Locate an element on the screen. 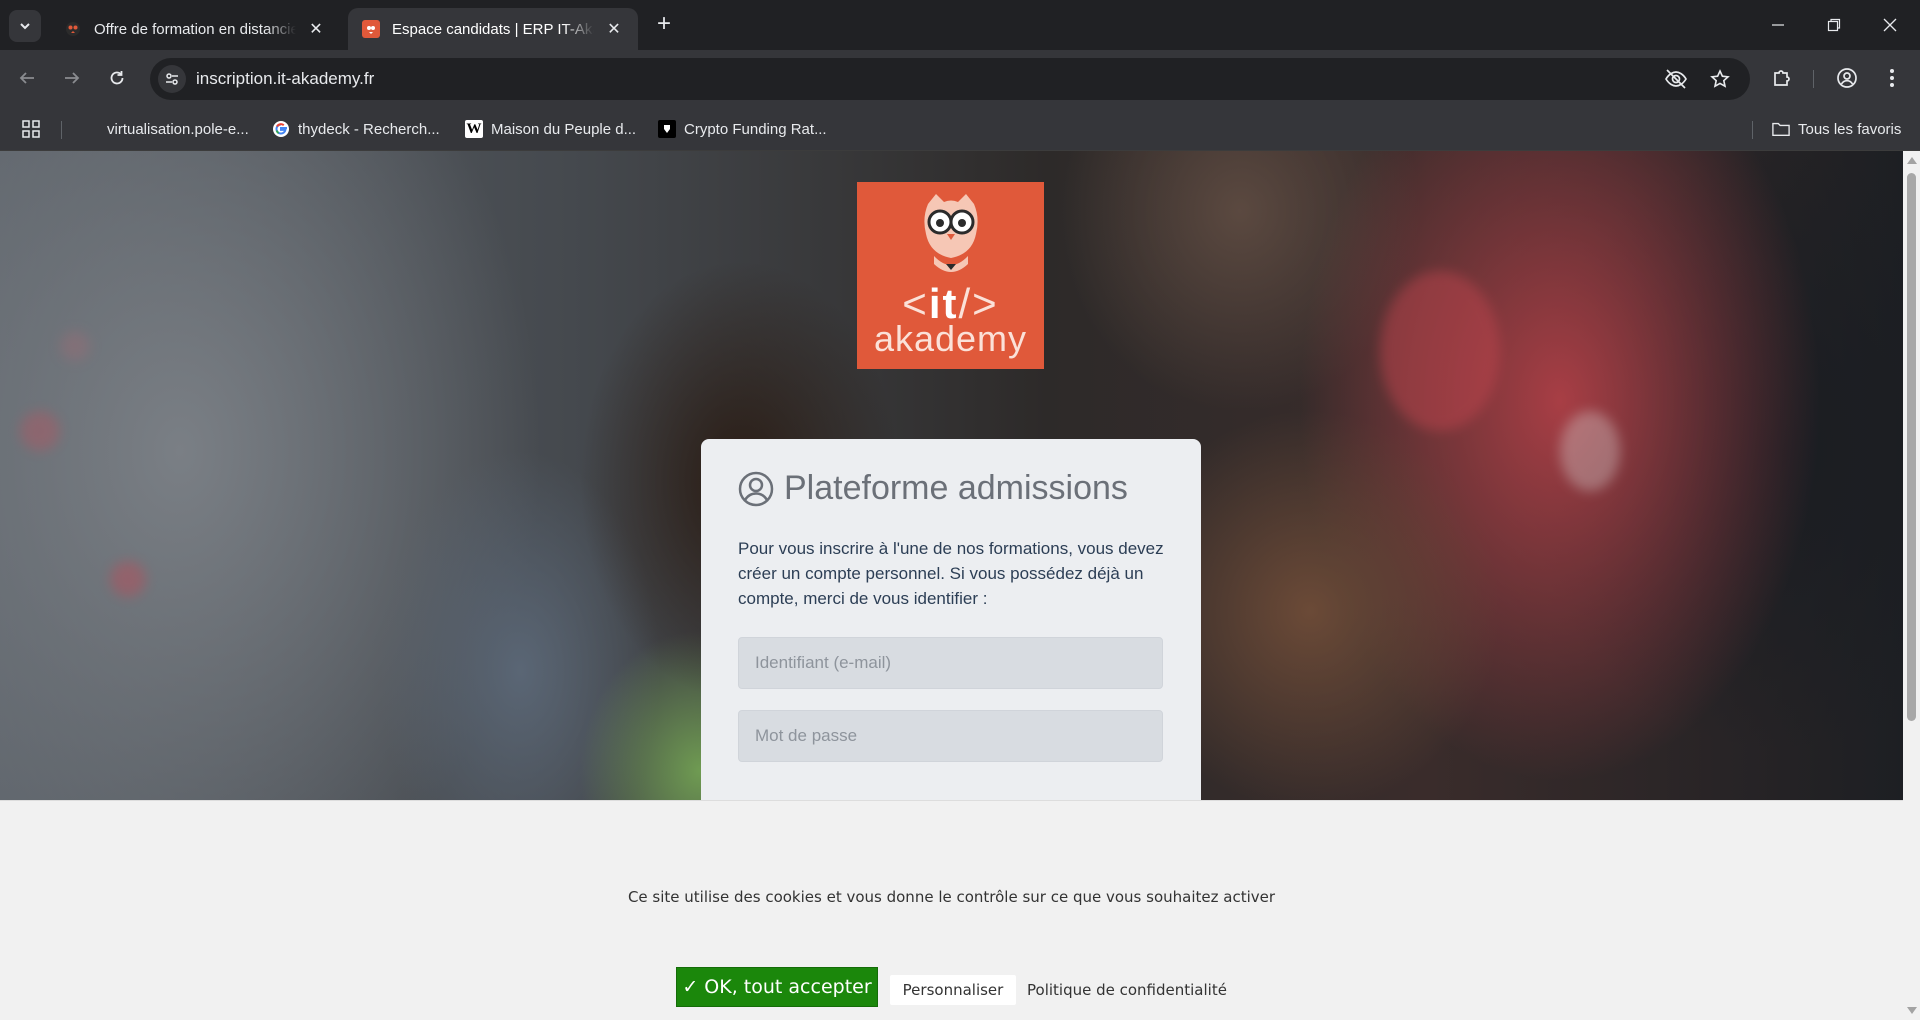  card-title-text: Plateforme admissions is located at coordinates (956, 488).